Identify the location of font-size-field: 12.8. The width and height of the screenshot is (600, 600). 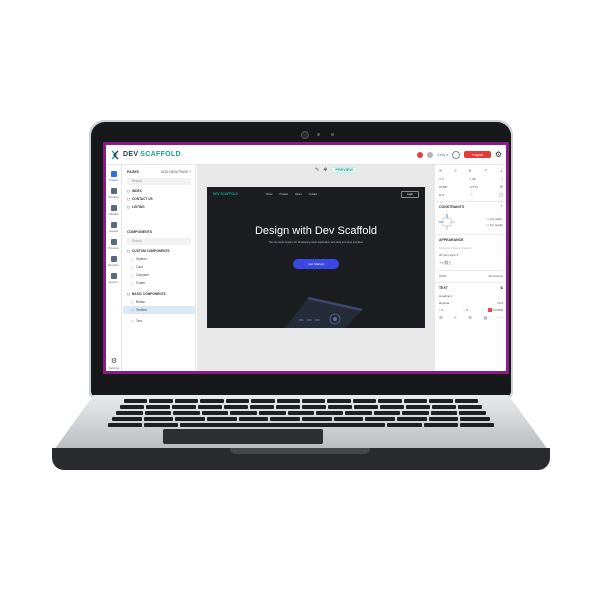
(500, 303).